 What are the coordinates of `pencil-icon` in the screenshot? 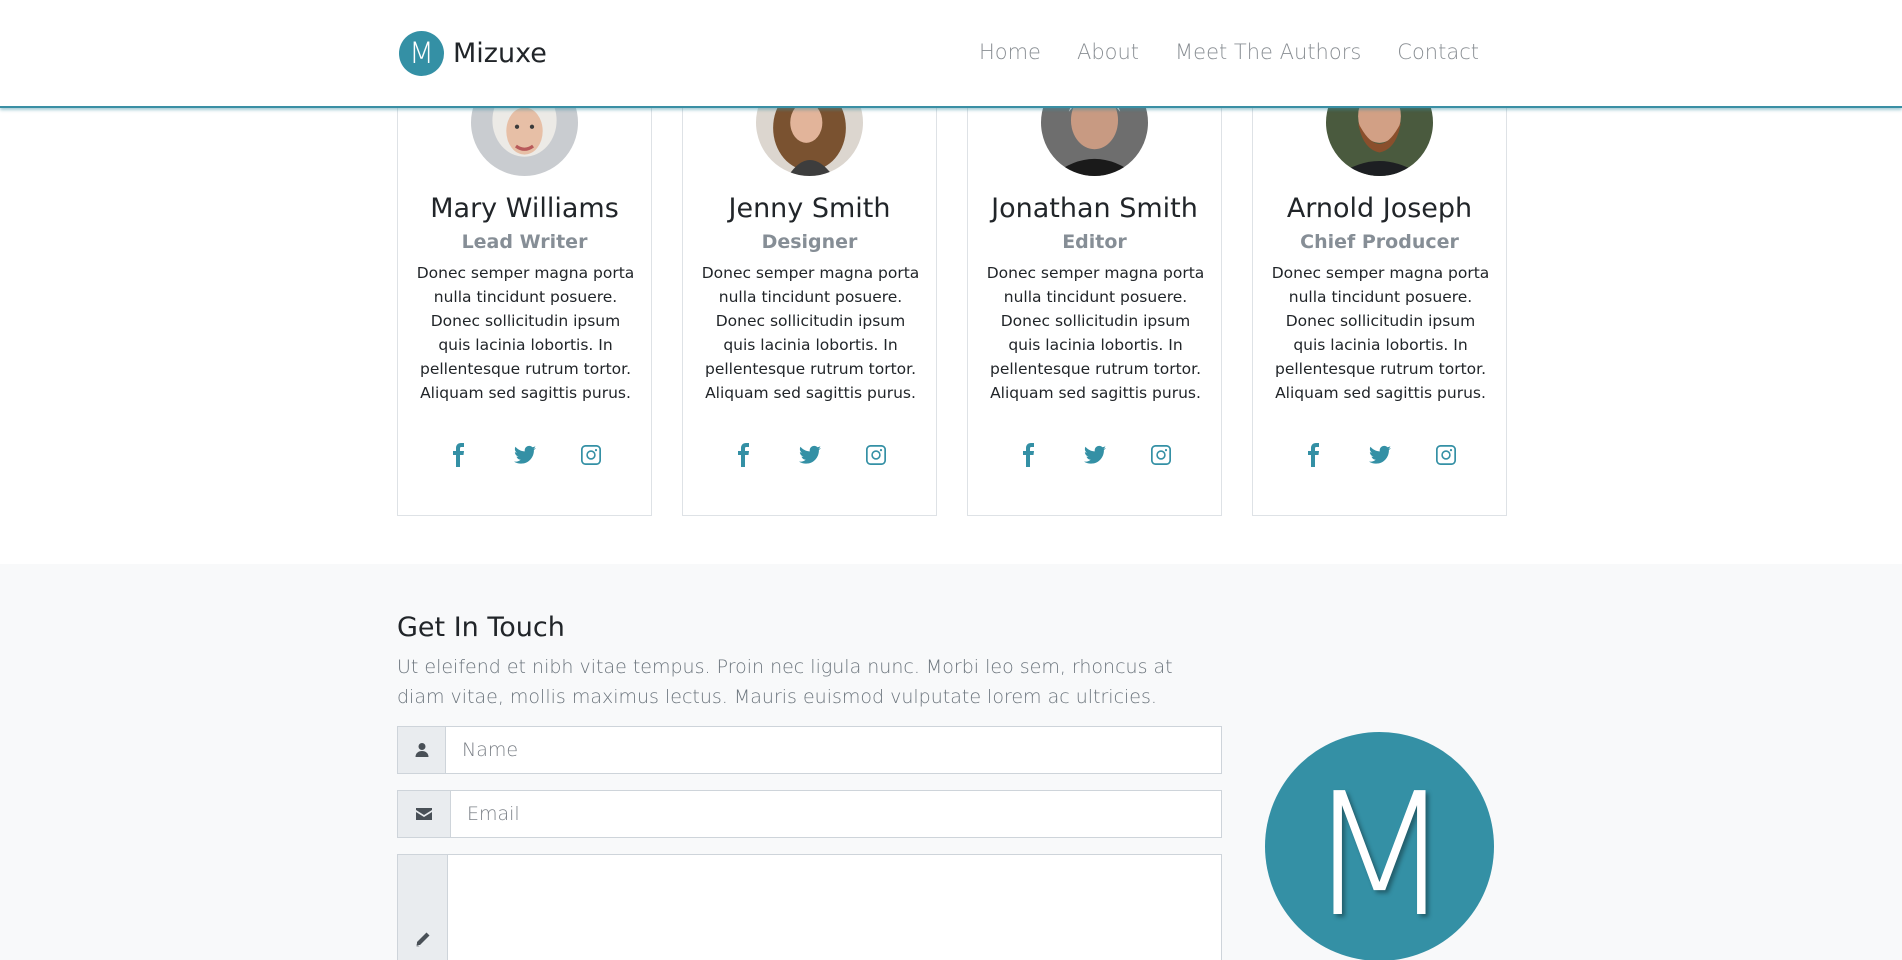 It's located at (423, 907).